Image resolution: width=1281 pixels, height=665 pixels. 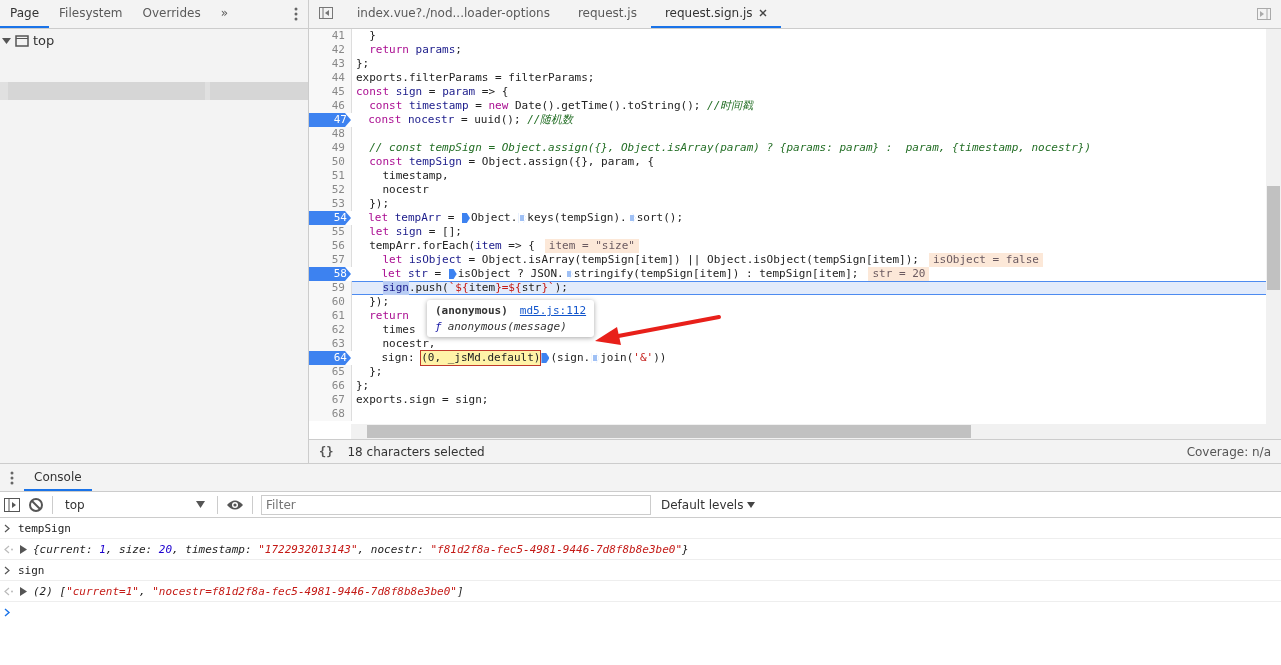 What do you see at coordinates (330, 400) in the screenshot?
I see `line-number: 67` at bounding box center [330, 400].